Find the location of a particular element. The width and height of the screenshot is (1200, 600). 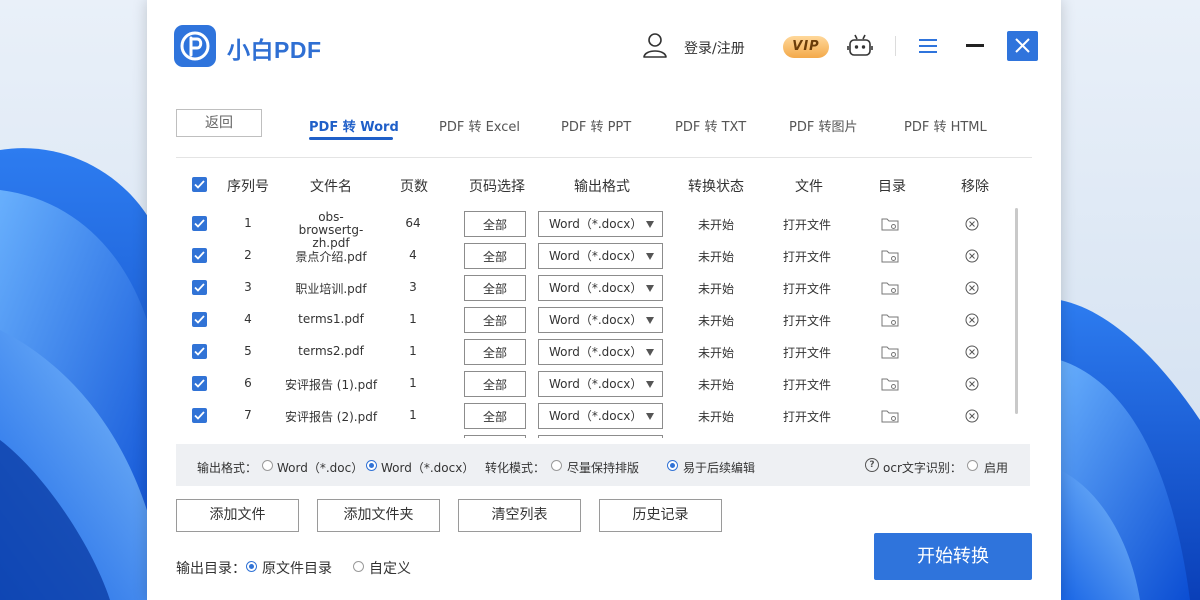

user-icon is located at coordinates (655, 45).